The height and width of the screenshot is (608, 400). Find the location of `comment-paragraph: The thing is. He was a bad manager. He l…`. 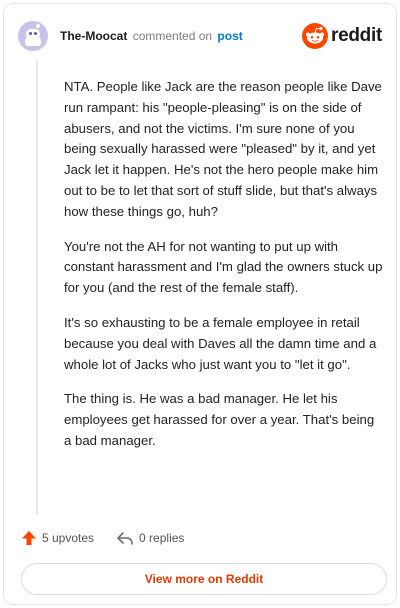

comment-paragraph: The thing is. He was a bad manager. He l… is located at coordinates (219, 419).